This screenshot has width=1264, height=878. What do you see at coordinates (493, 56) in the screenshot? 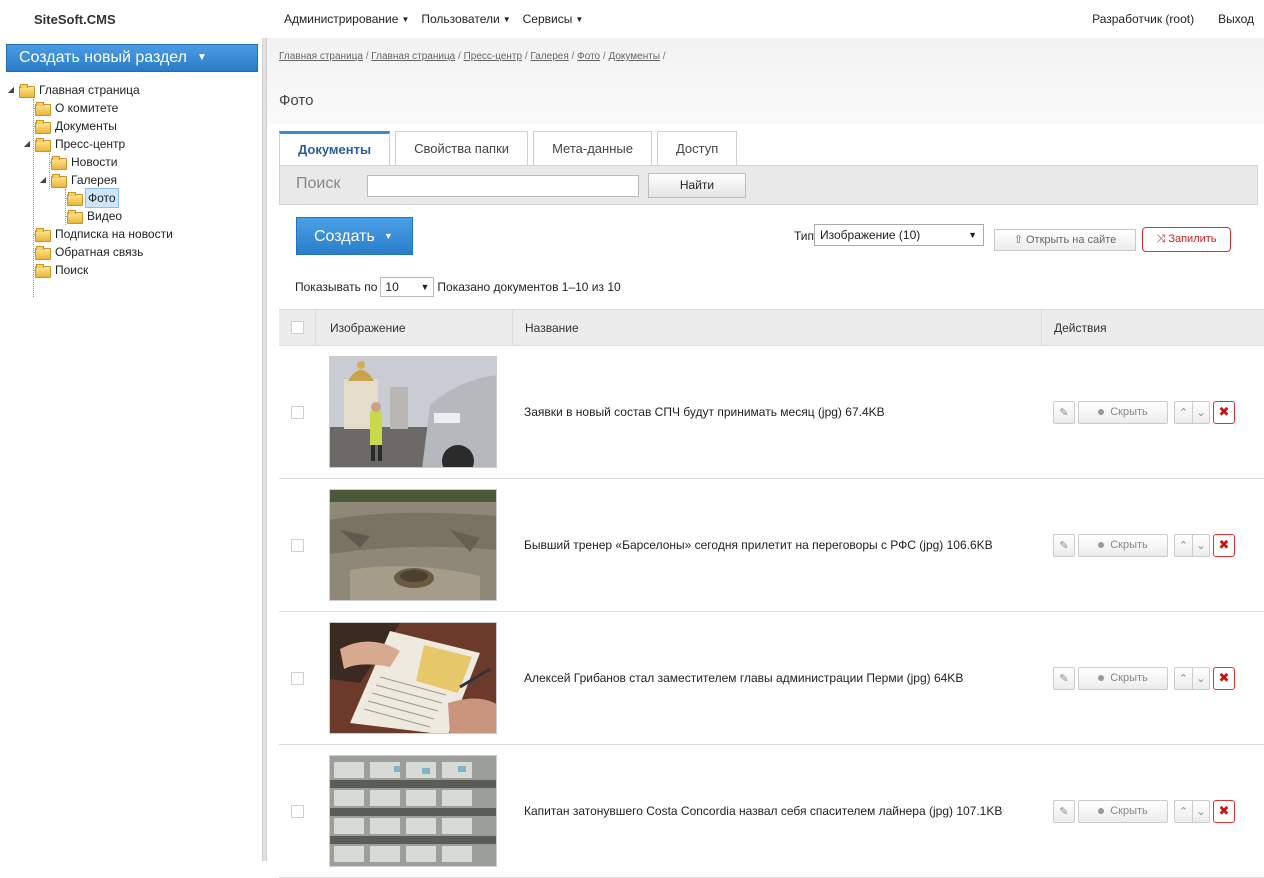
I see `breadcrumb-link: Пресс-центр` at bounding box center [493, 56].